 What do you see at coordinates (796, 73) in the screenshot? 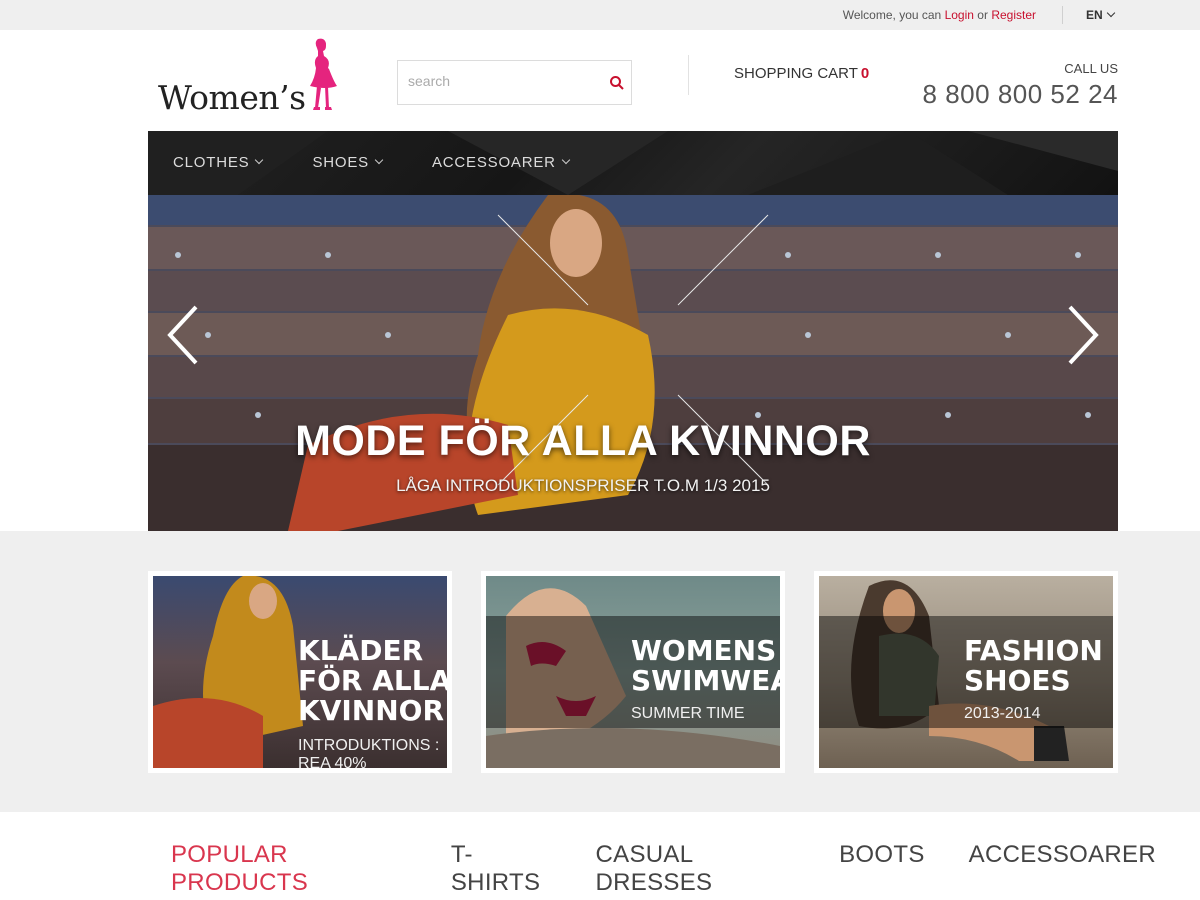
I see `cart-label: SHOPPING CART` at bounding box center [796, 73].